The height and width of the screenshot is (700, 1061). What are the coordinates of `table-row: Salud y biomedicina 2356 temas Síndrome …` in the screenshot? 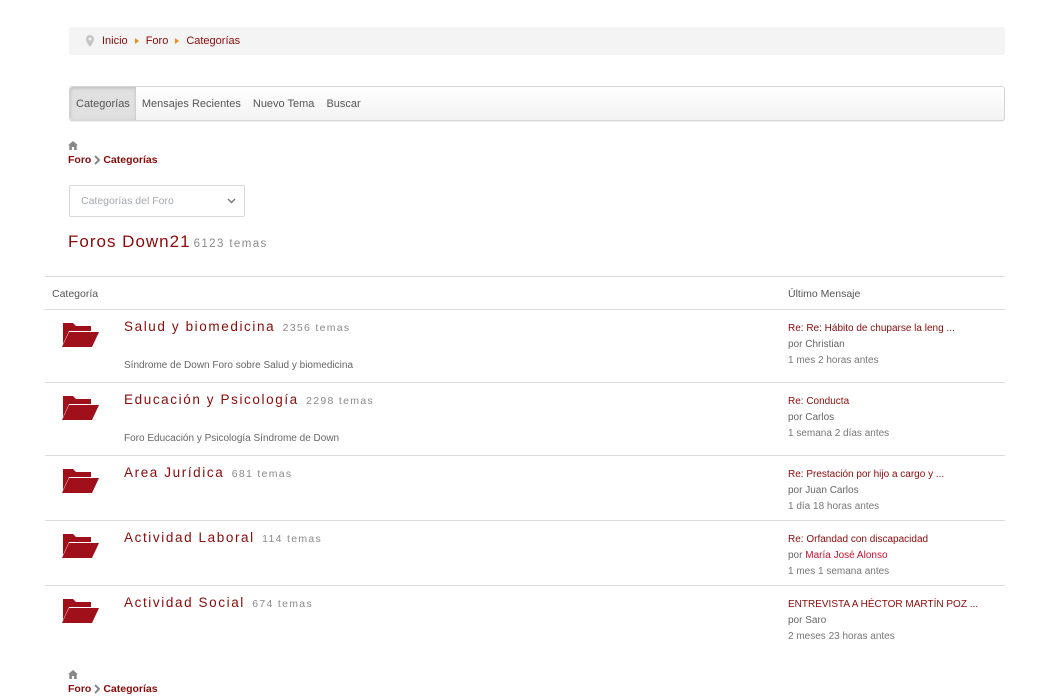 It's located at (525, 346).